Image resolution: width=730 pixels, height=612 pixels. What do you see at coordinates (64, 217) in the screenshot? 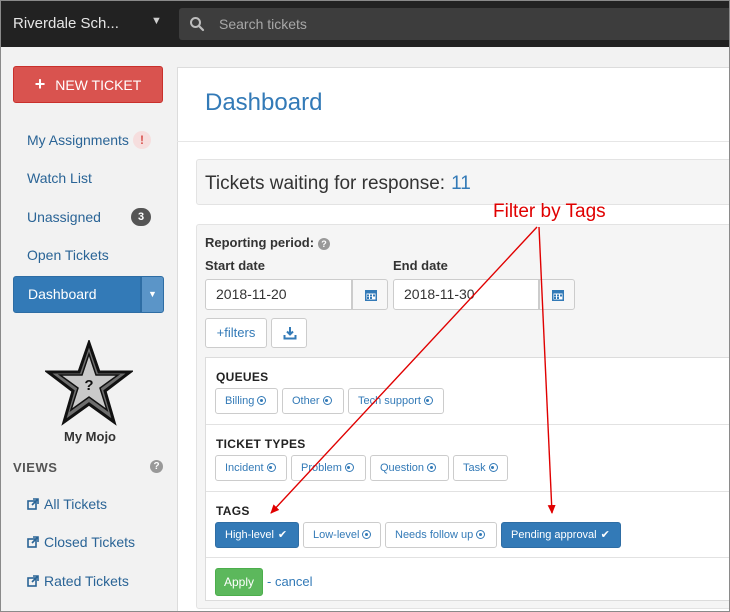
I see `sidebar-item-unassigned: Unassigned` at bounding box center [64, 217].